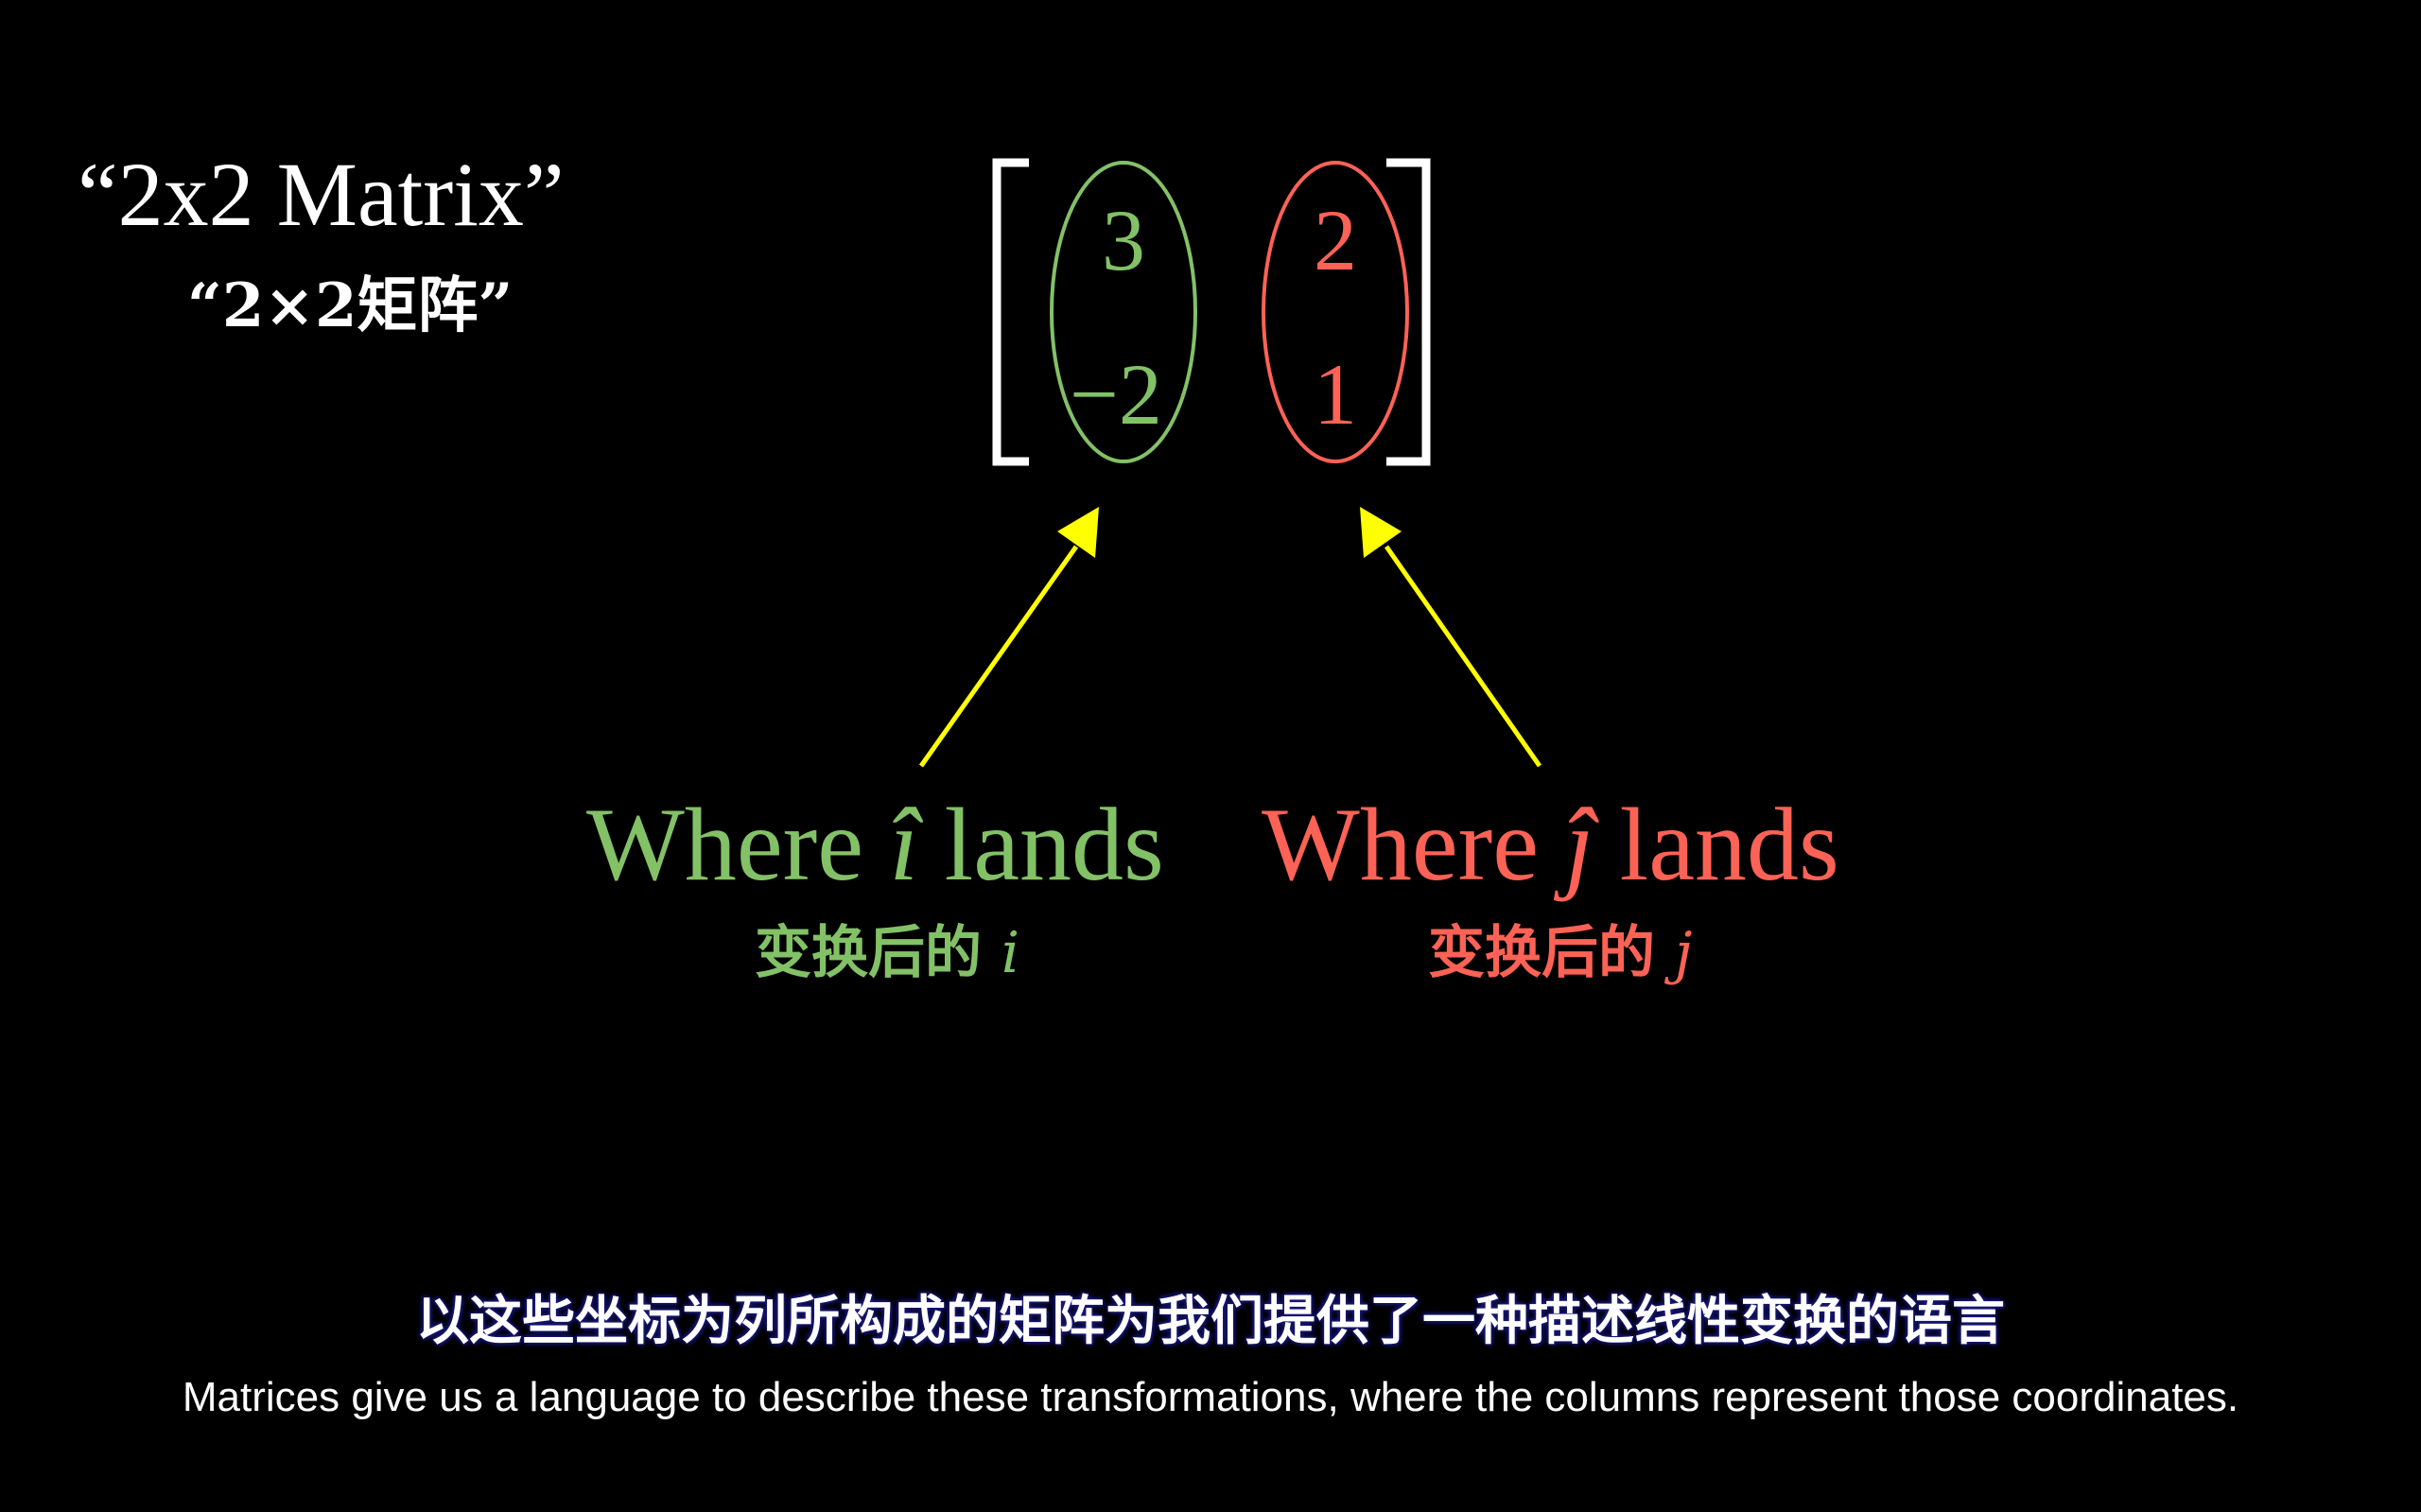  Describe the element at coordinates (738, 844) in the screenshot. I see `label-i-prefix: Where` at that location.